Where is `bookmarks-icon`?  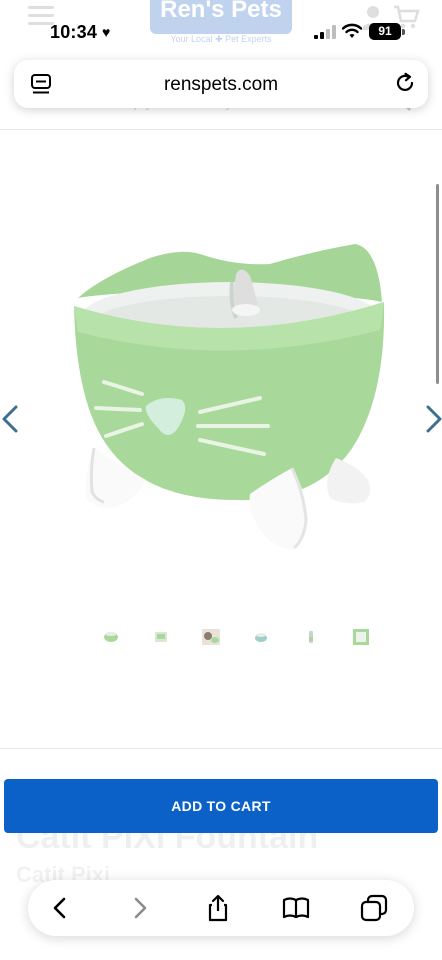
bookmarks-icon is located at coordinates (296, 908).